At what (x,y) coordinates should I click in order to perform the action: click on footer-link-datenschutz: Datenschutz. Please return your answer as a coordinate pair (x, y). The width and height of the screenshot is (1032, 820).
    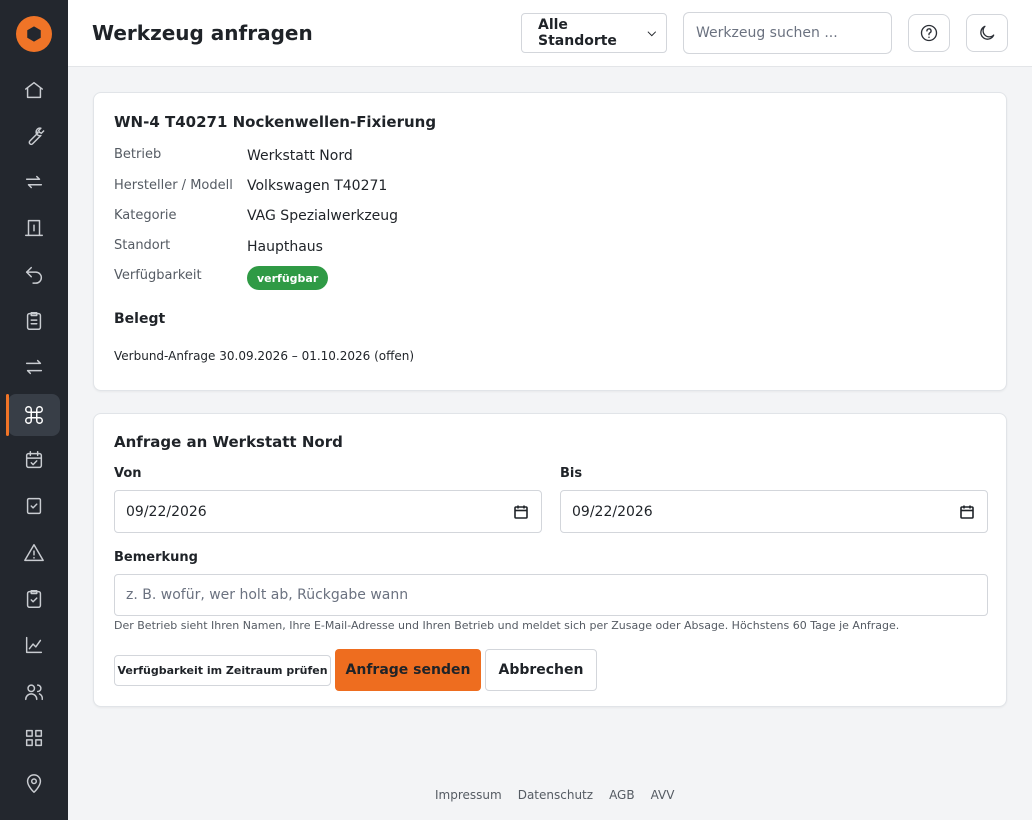
    Looking at the image, I should click on (555, 795).